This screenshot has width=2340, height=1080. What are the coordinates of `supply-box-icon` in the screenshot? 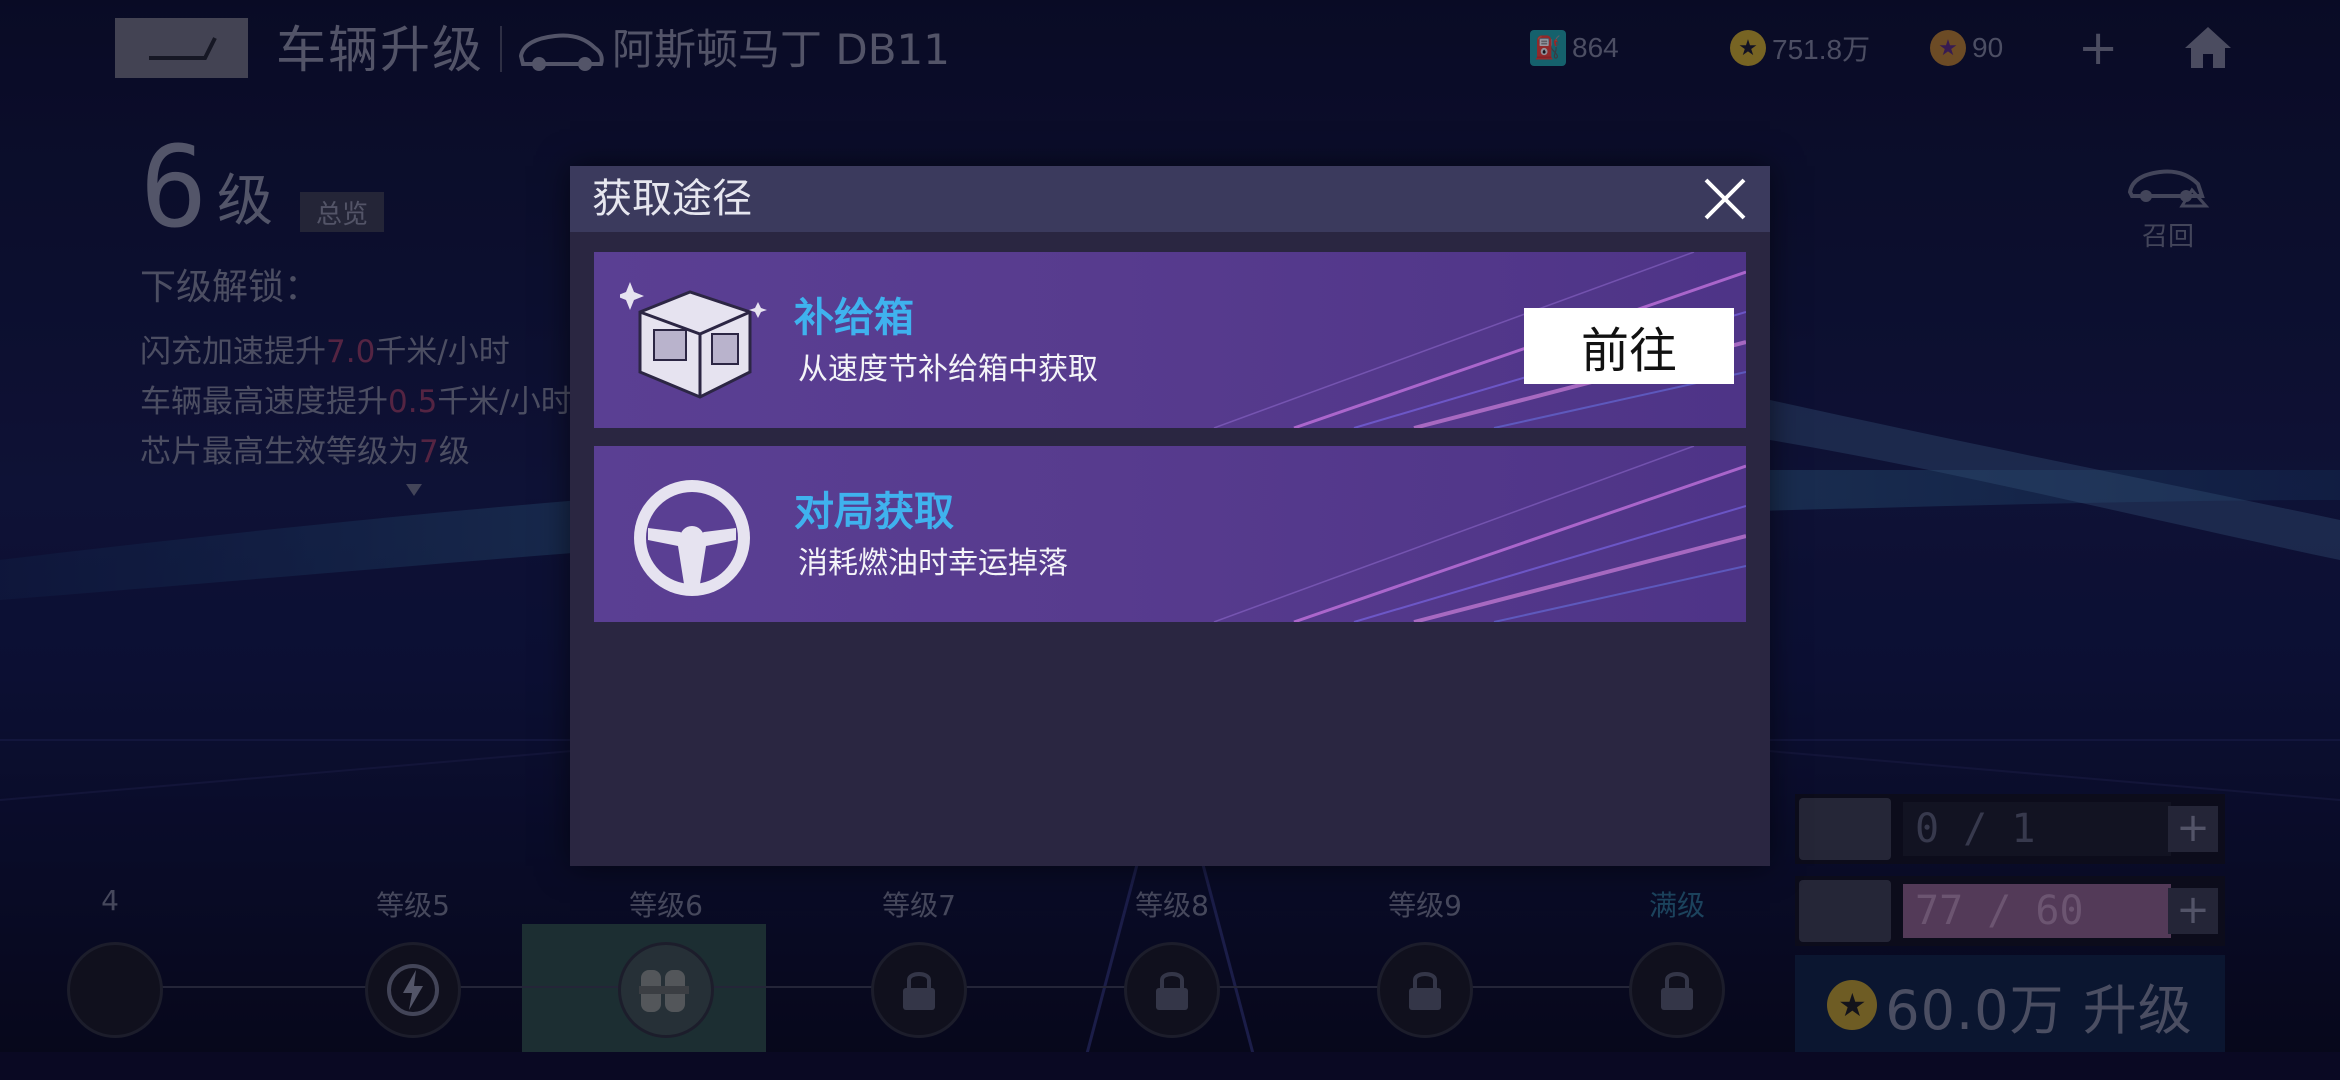 It's located at (693, 340).